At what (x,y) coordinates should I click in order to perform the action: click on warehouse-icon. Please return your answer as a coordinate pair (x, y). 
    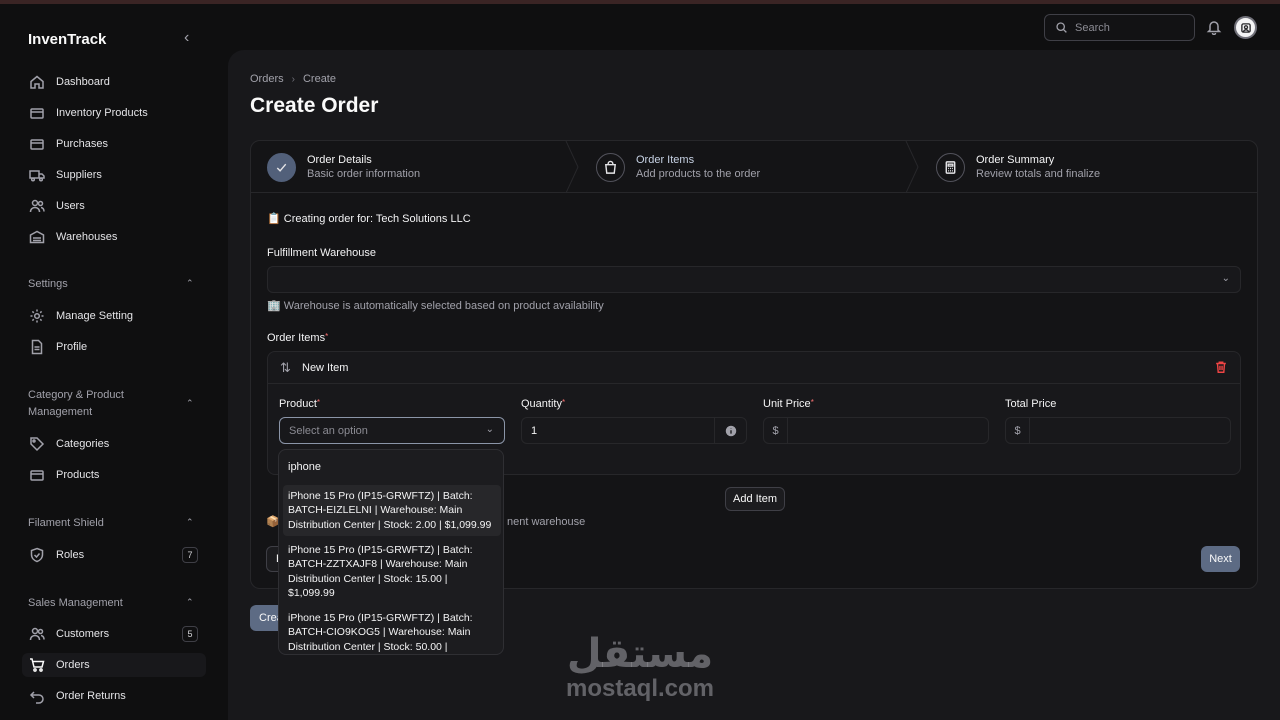
    Looking at the image, I should click on (37, 237).